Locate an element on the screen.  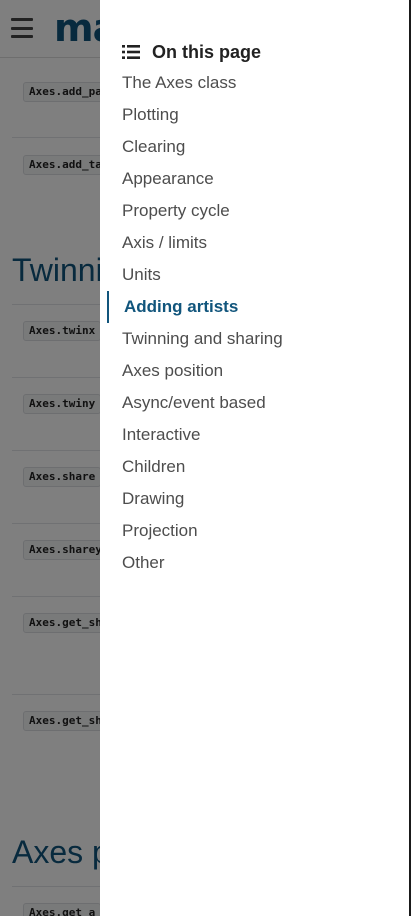
toc-header: On this page is located at coordinates (191, 52).